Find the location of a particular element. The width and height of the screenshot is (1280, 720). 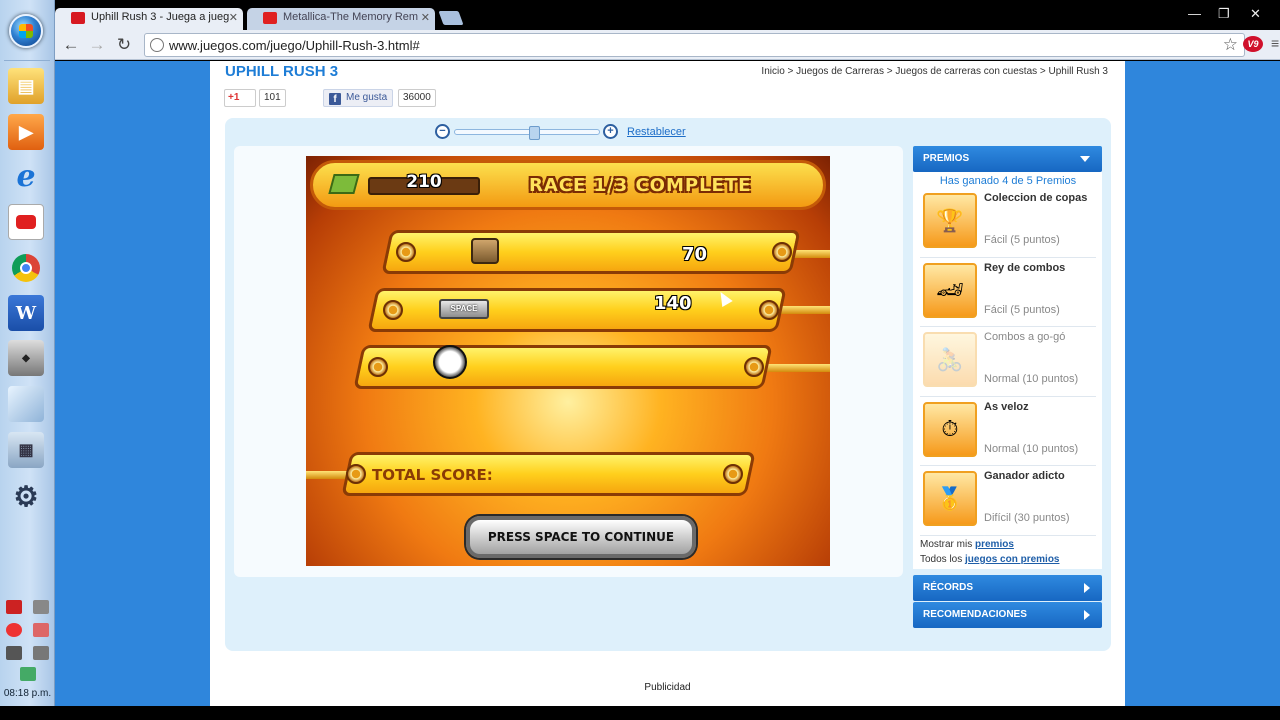

volume-icon is located at coordinates (13, 653).